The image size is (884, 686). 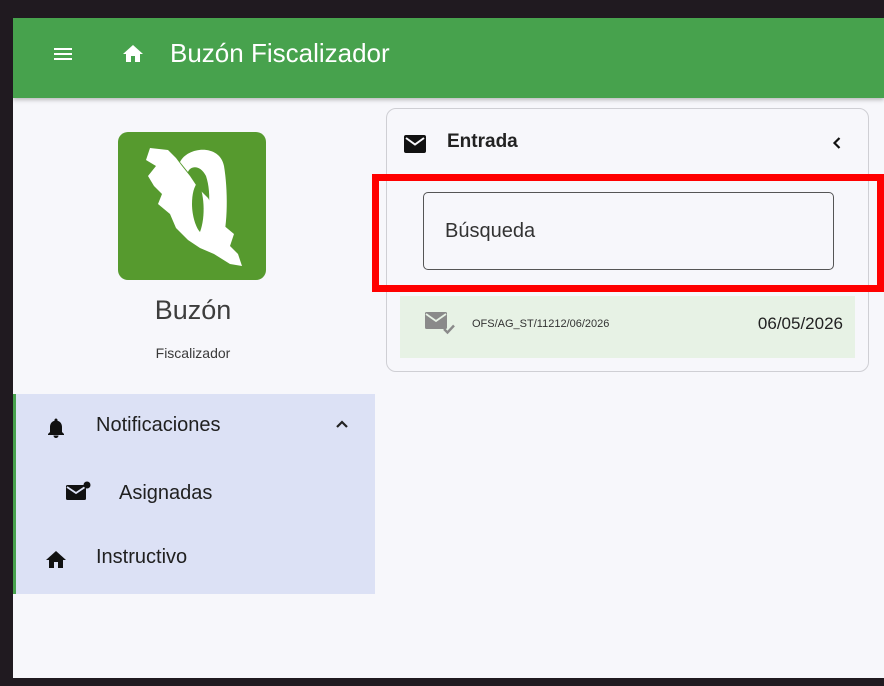 I want to click on sidebar-item-label: Instructivo, so click(x=142, y=557).